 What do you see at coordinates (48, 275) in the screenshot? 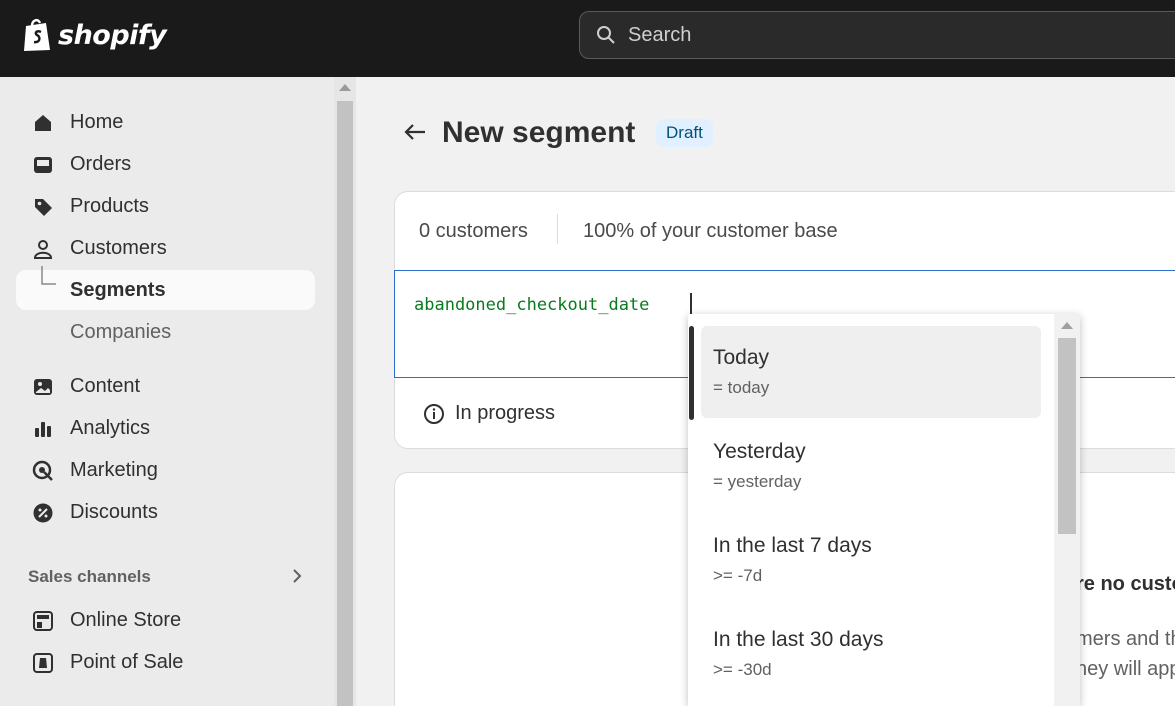
I see `sub-branch-icon` at bounding box center [48, 275].